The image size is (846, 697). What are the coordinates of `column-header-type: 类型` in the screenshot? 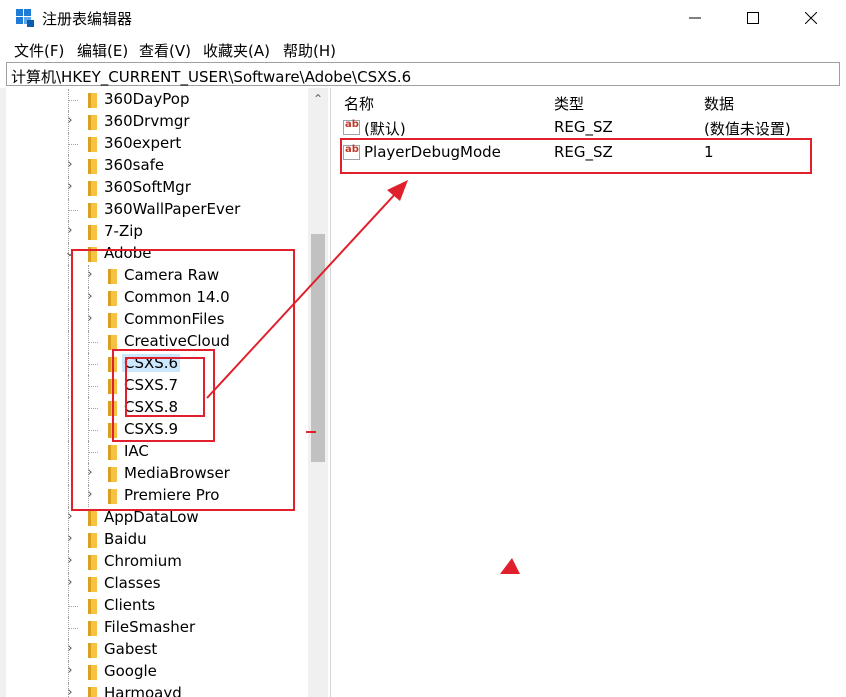 It's located at (569, 103).